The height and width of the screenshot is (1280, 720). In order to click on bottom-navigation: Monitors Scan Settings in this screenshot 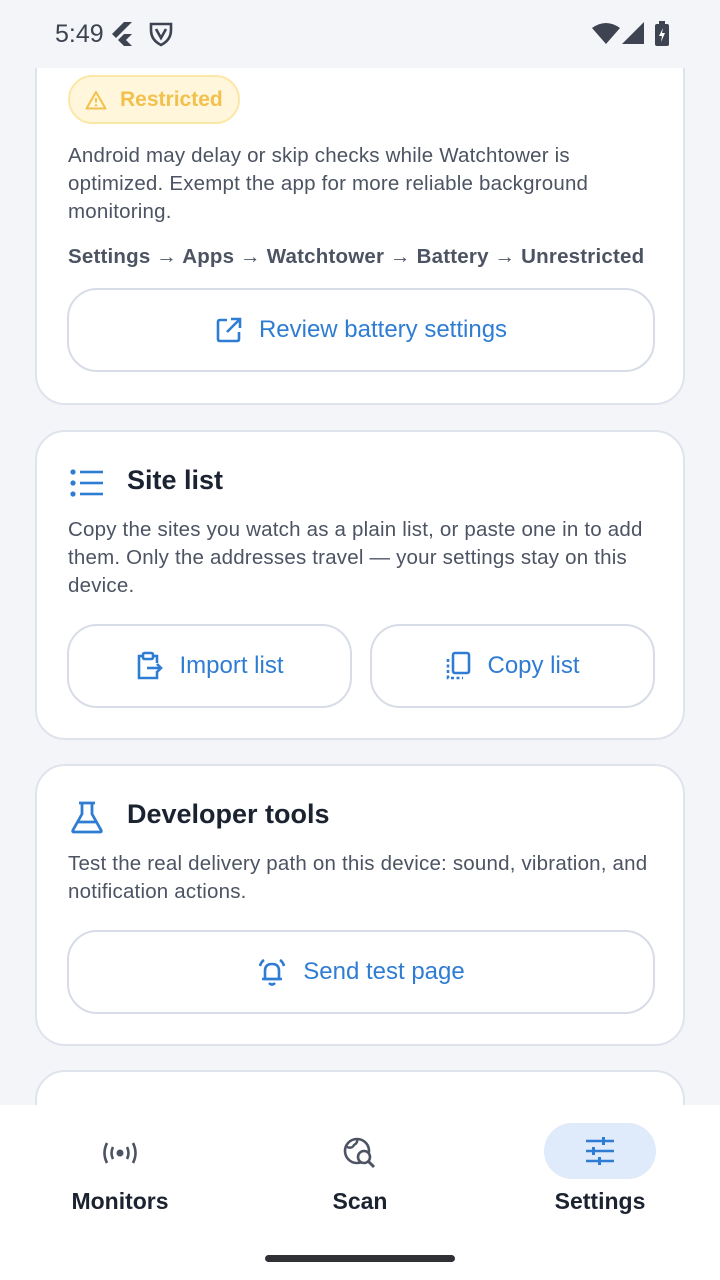, I will do `click(360, 1192)`.